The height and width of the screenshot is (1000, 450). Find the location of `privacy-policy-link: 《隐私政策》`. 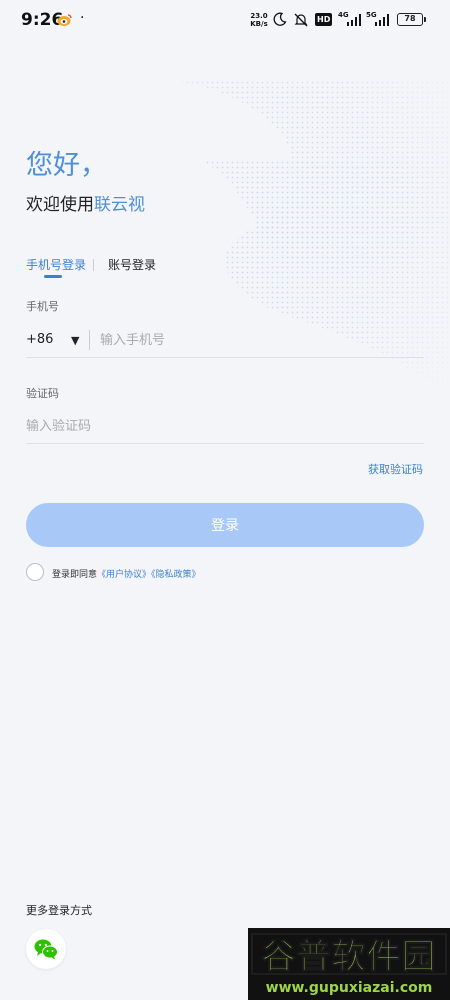

privacy-policy-link: 《隐私政策》 is located at coordinates (176, 575).